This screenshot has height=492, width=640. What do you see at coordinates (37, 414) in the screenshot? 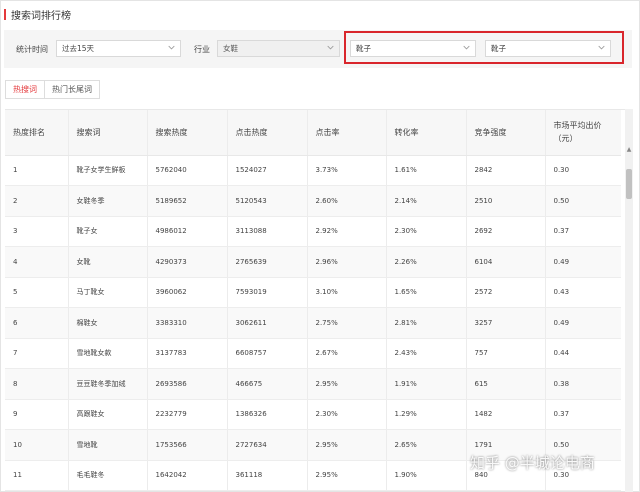
I see `table-cell: 9` at bounding box center [37, 414].